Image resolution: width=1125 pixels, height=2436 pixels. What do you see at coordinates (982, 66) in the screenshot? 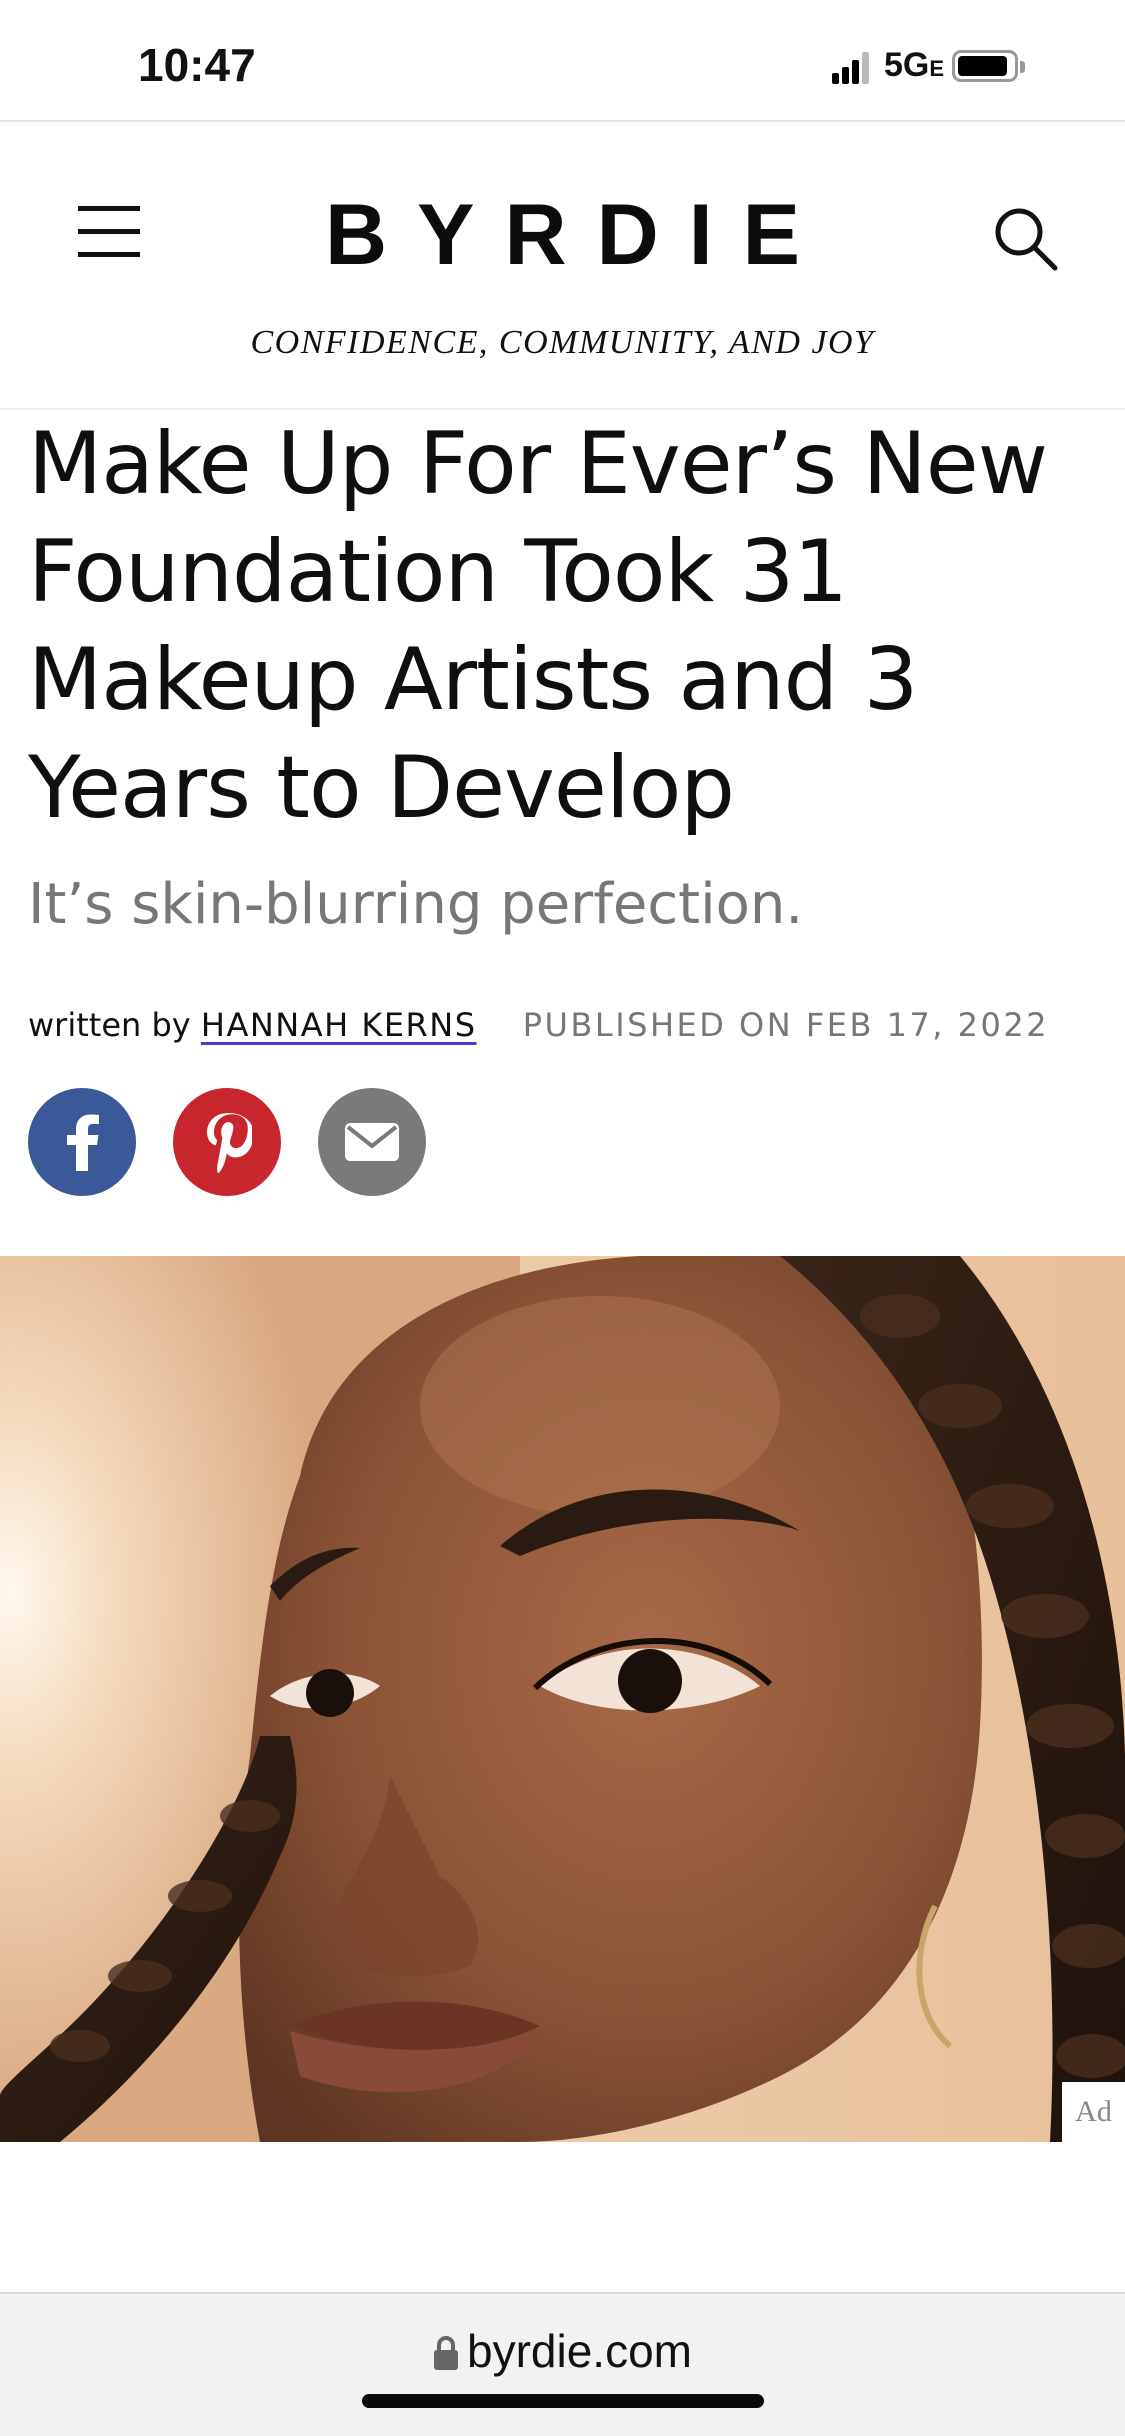
I see `battery-level-fill` at bounding box center [982, 66].